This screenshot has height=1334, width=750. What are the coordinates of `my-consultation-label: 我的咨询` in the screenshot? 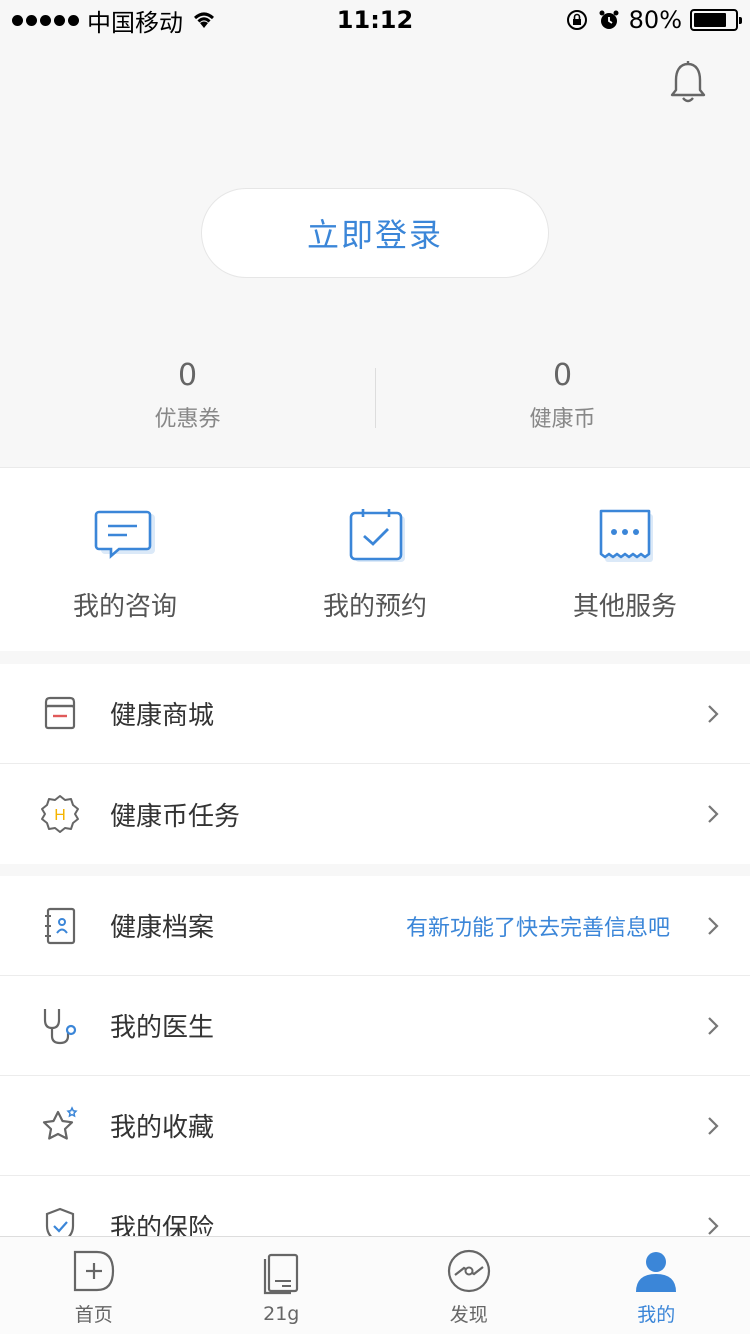 It's located at (124, 607).